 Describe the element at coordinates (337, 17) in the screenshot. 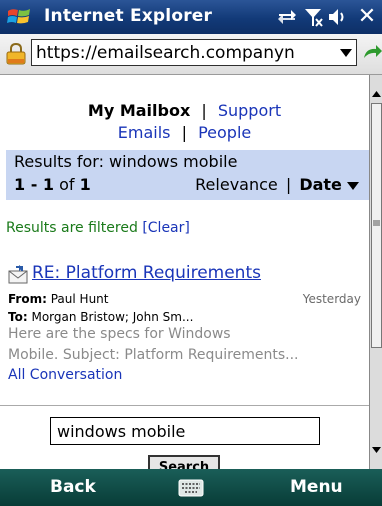

I see `volume-icon` at that location.